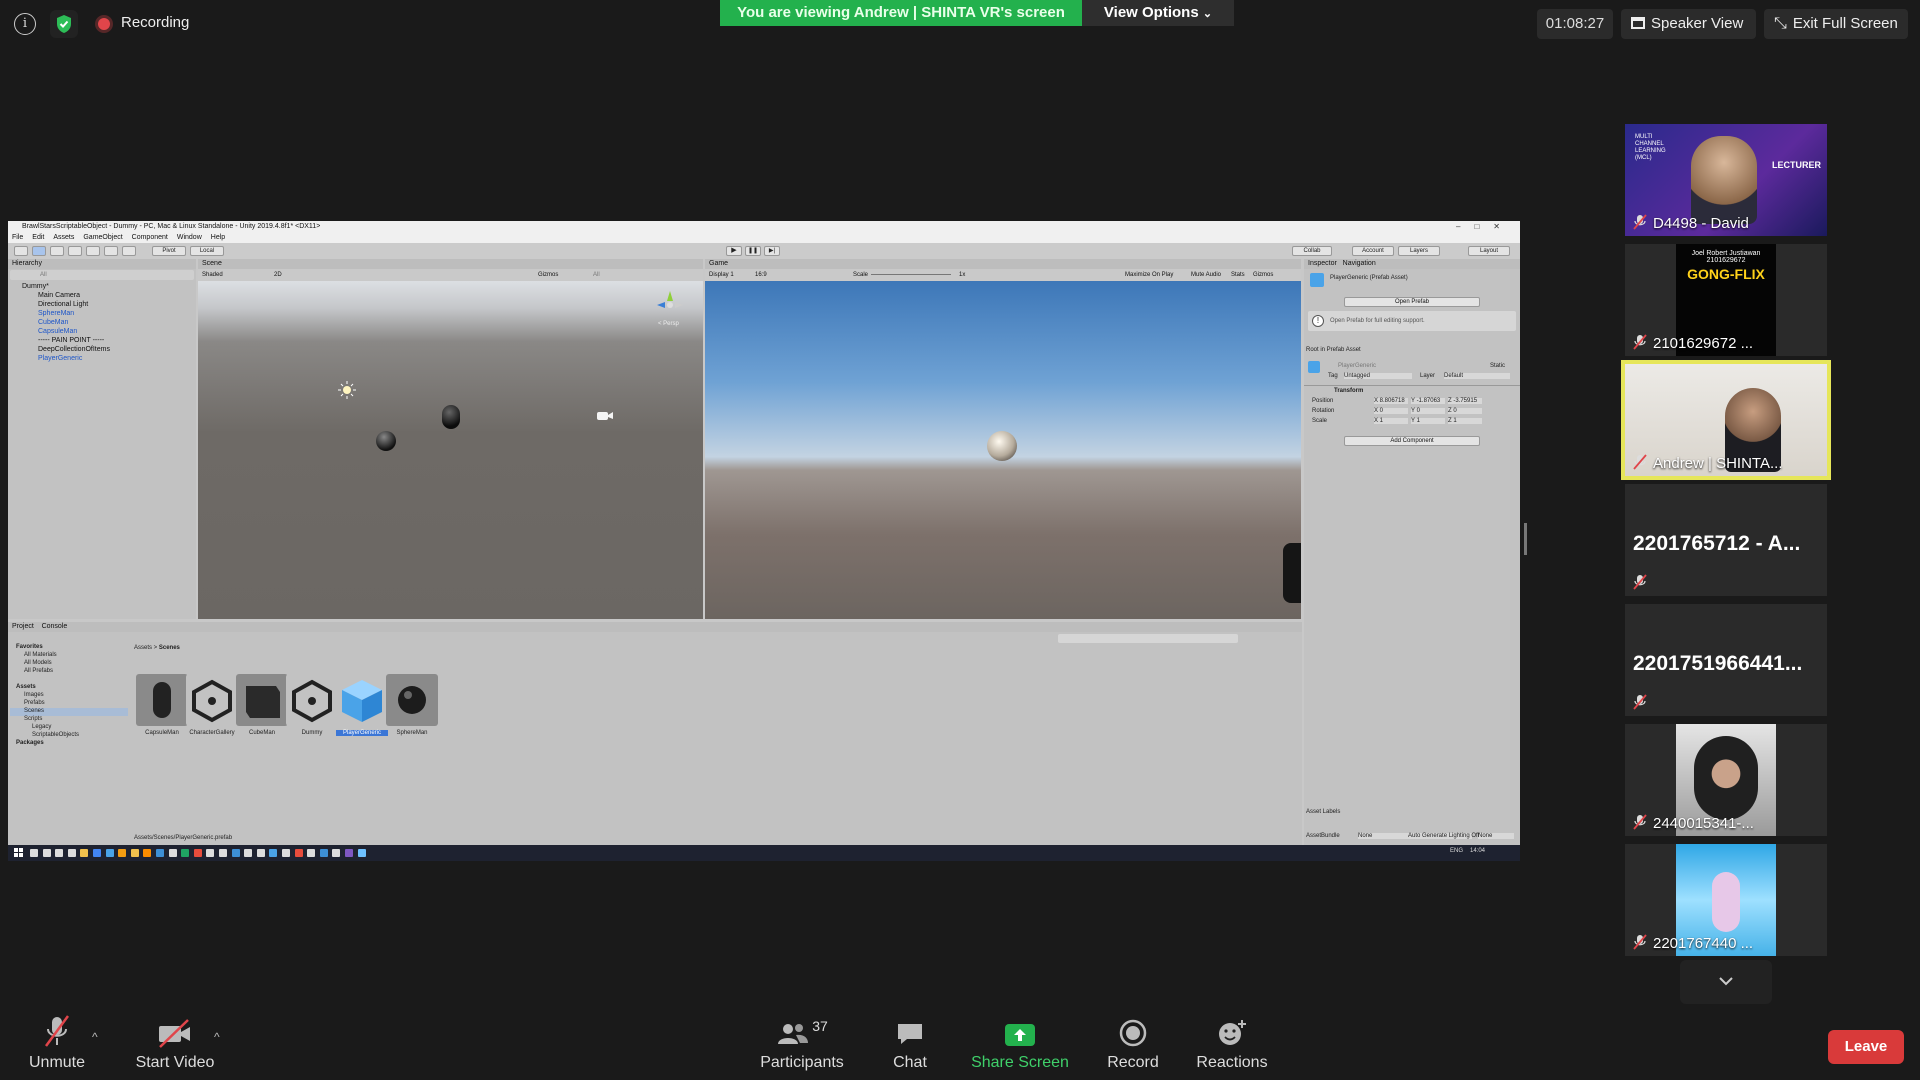  I want to click on gallery-scroll-down-button, so click(1726, 982).